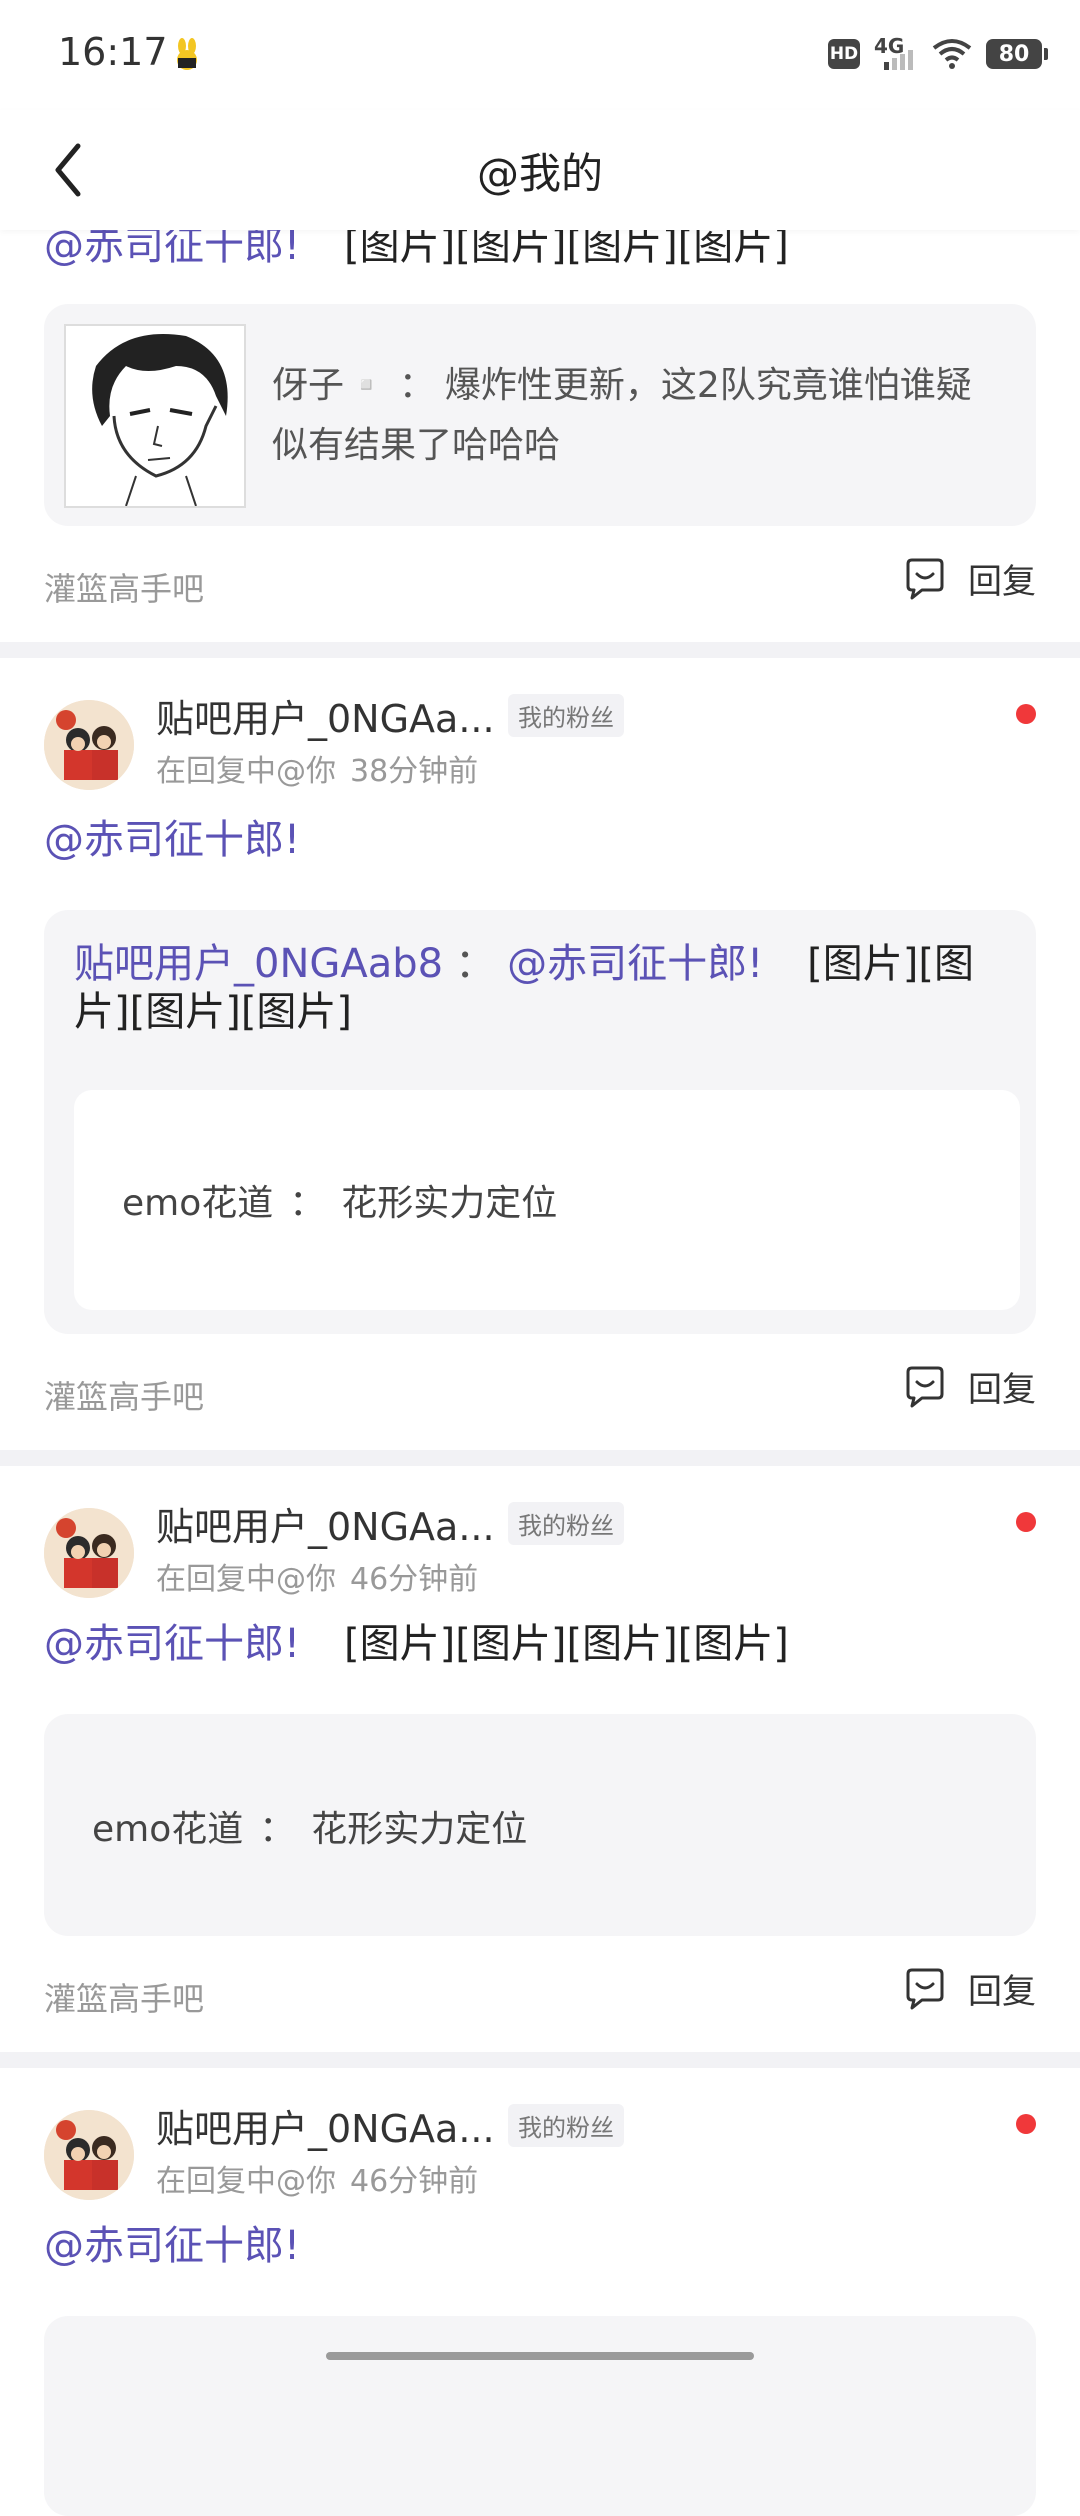 This screenshot has width=1080, height=2516. I want to click on hd-icon: HD, so click(844, 54).